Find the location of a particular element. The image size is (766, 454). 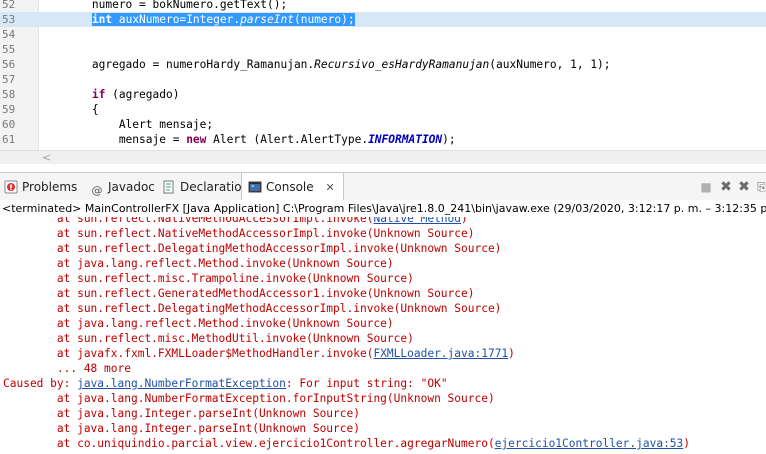

code-line: 55 is located at coordinates (383, 49).